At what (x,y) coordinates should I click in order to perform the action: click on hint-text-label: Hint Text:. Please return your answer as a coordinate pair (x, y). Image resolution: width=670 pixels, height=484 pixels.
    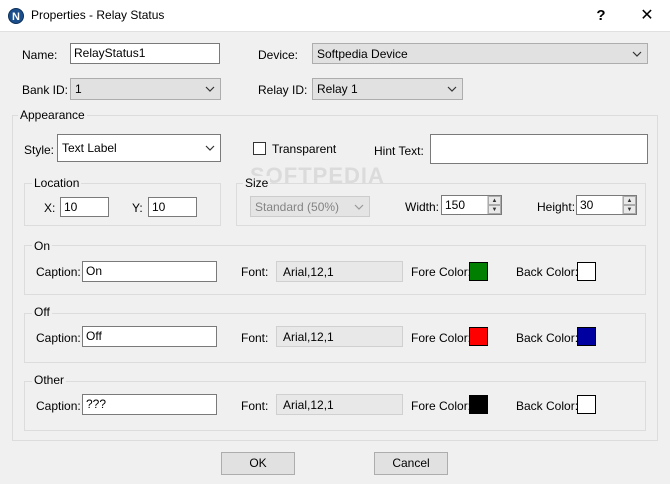
    Looking at the image, I should click on (399, 151).